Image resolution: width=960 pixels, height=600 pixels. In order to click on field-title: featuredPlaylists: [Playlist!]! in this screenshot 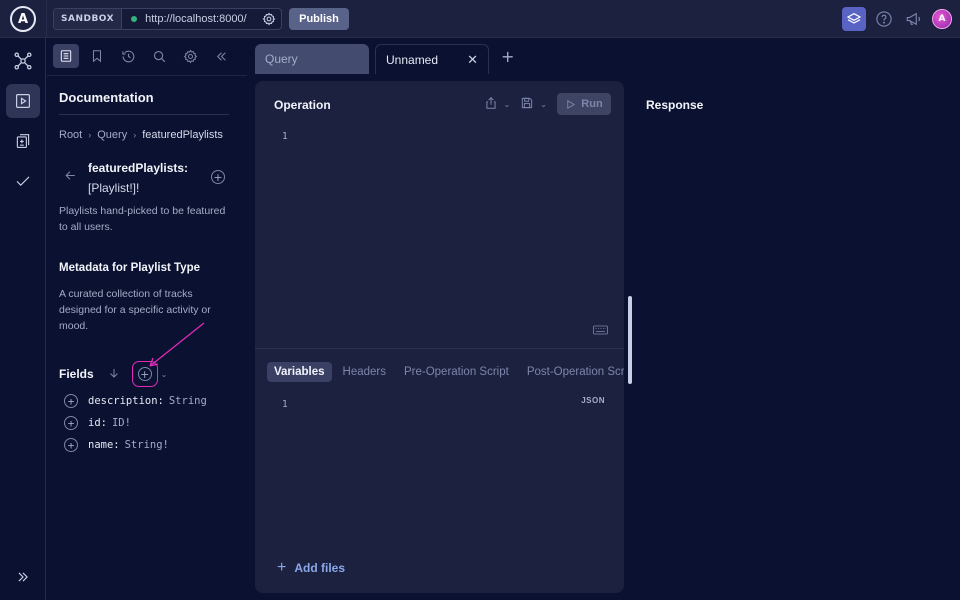, I will do `click(138, 178)`.